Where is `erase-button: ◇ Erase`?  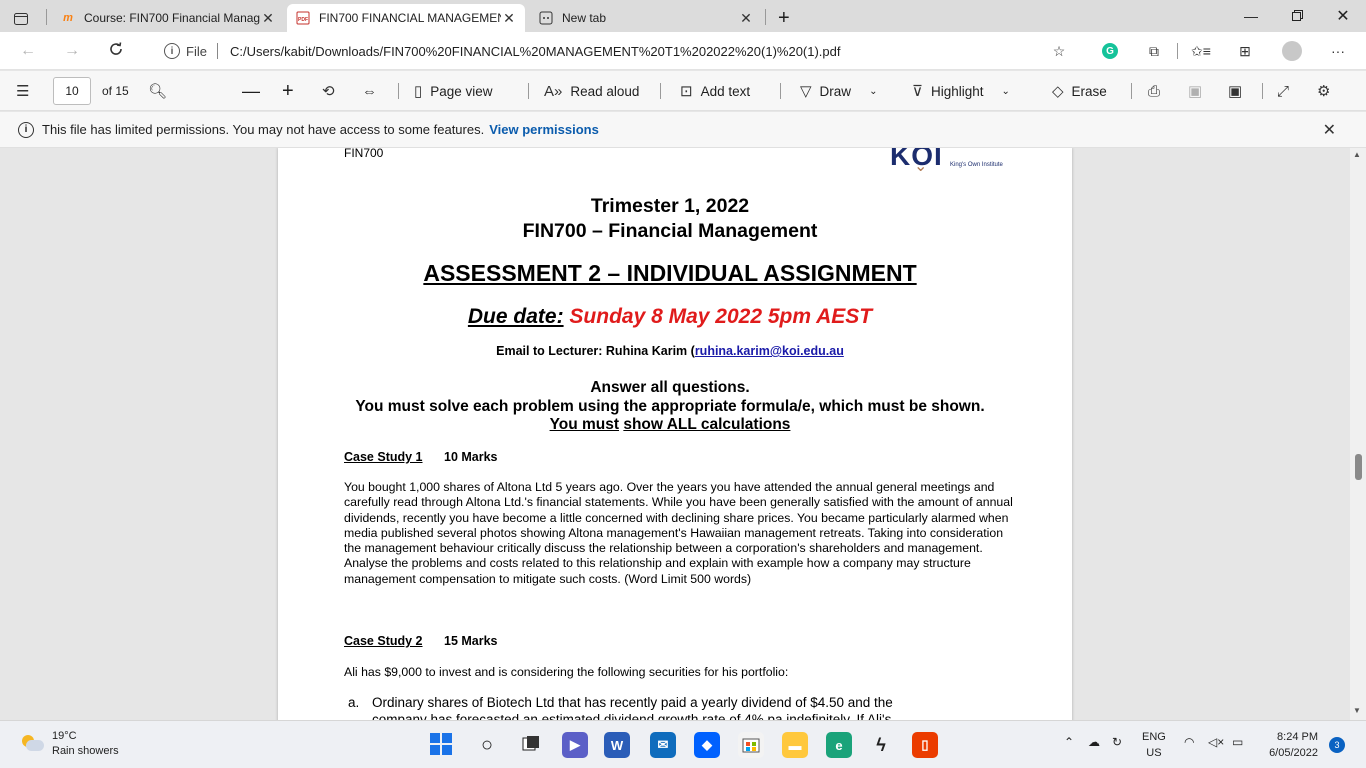 erase-button: ◇ Erase is located at coordinates (1079, 91).